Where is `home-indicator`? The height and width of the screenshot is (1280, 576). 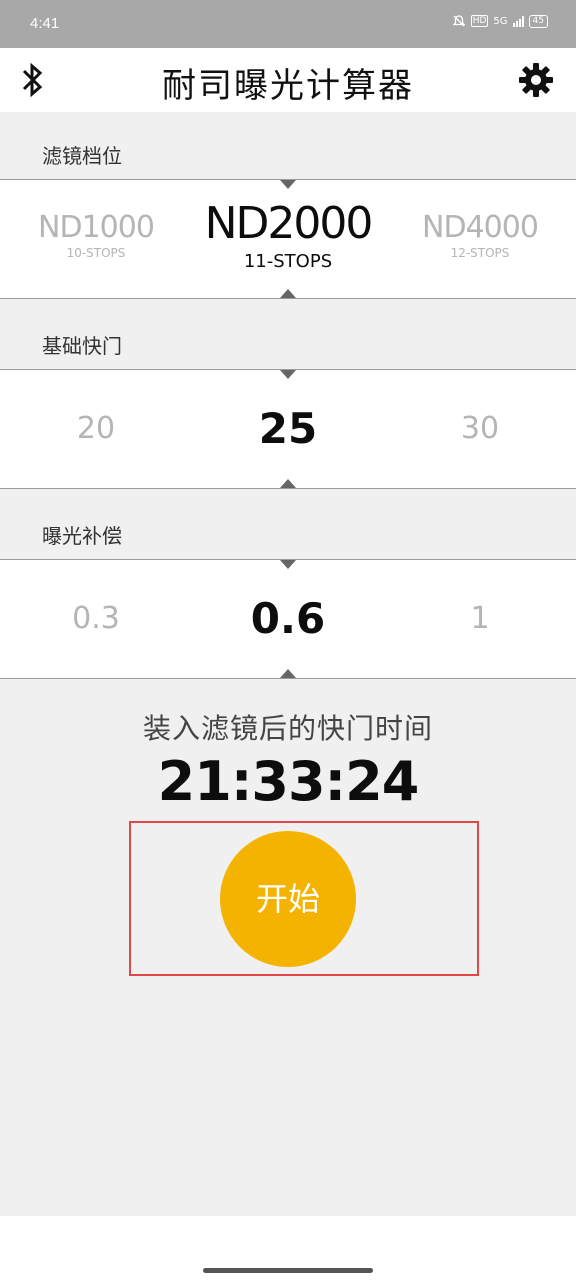
home-indicator is located at coordinates (288, 1270).